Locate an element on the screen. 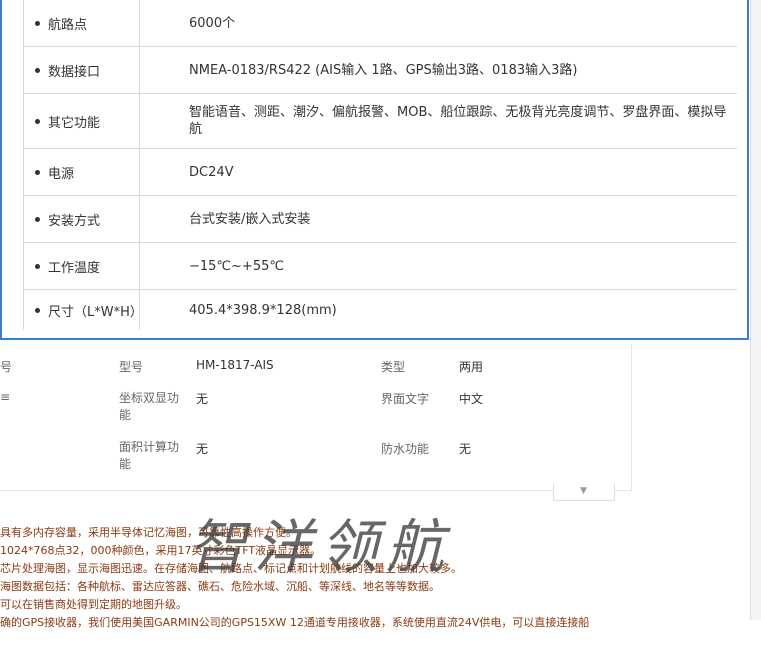 This screenshot has width=761, height=650. area-calc-value: 无 is located at coordinates (202, 449).